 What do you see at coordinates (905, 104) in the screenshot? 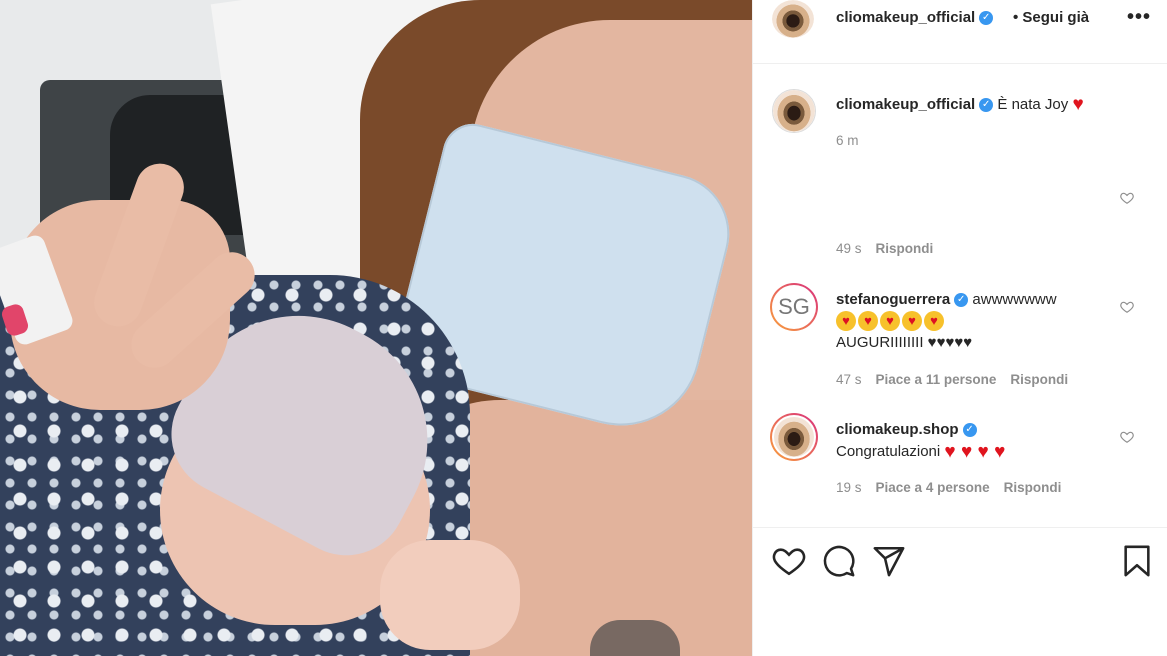
I see `caption-username: cliomakeup_official` at bounding box center [905, 104].